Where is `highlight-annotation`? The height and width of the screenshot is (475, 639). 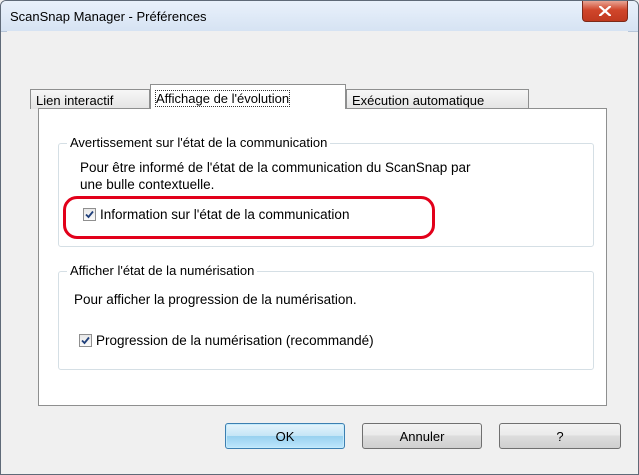 highlight-annotation is located at coordinates (249, 217).